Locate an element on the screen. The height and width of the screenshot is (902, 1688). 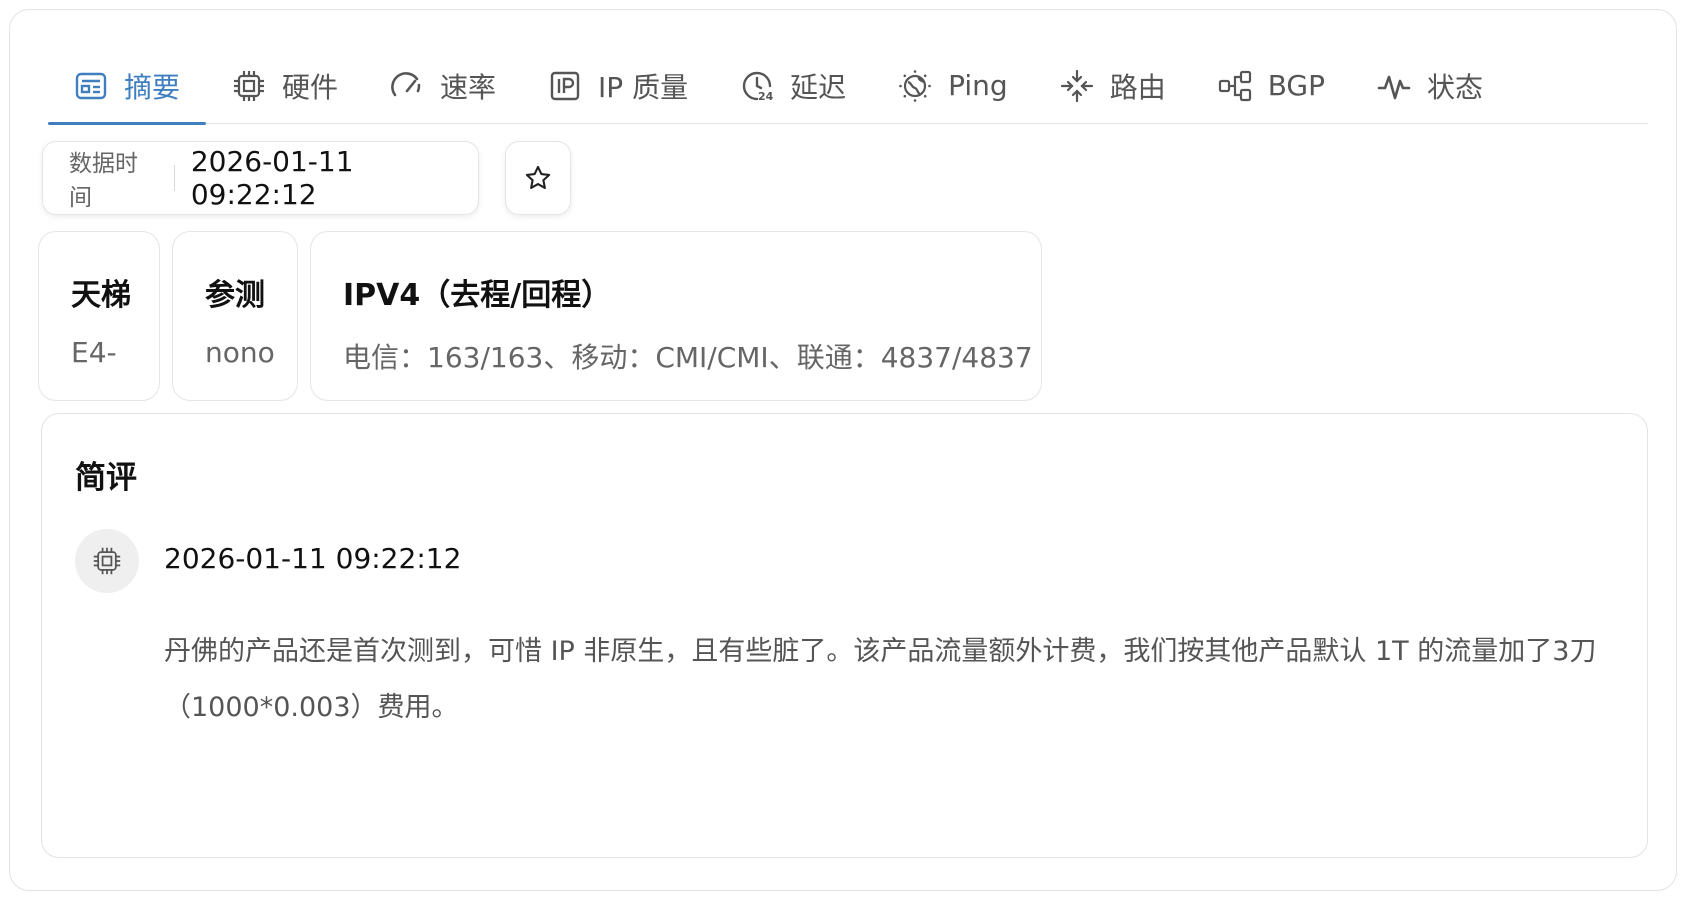
tab-label: 摘要 is located at coordinates (152, 87).